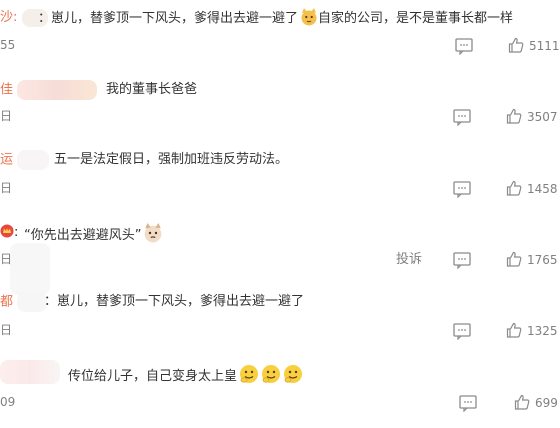  What do you see at coordinates (542, 117) in the screenshot?
I see `like-count: 3507` at bounding box center [542, 117].